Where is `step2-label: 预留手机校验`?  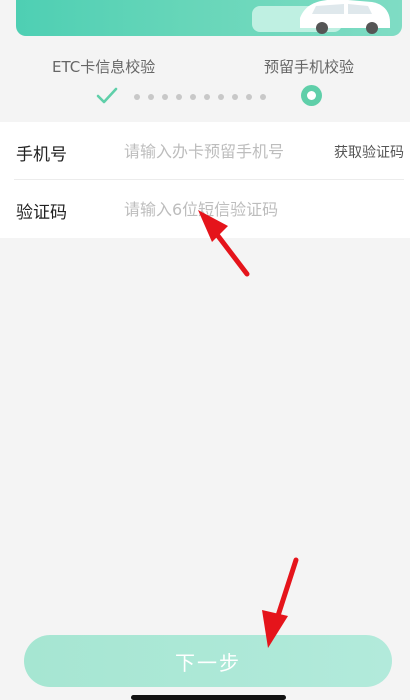
step2-label: 预留手机校验 is located at coordinates (309, 67).